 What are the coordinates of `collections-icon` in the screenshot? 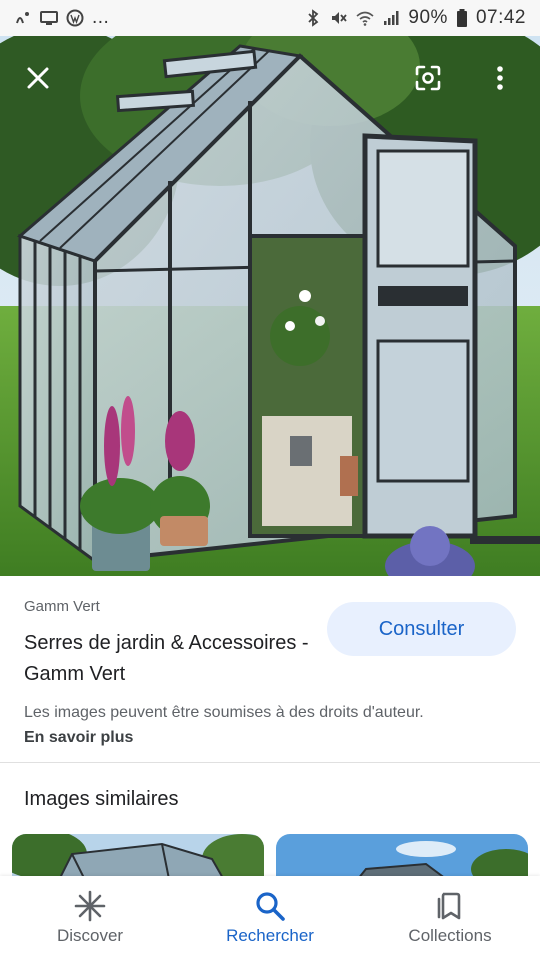 It's located at (449, 906).